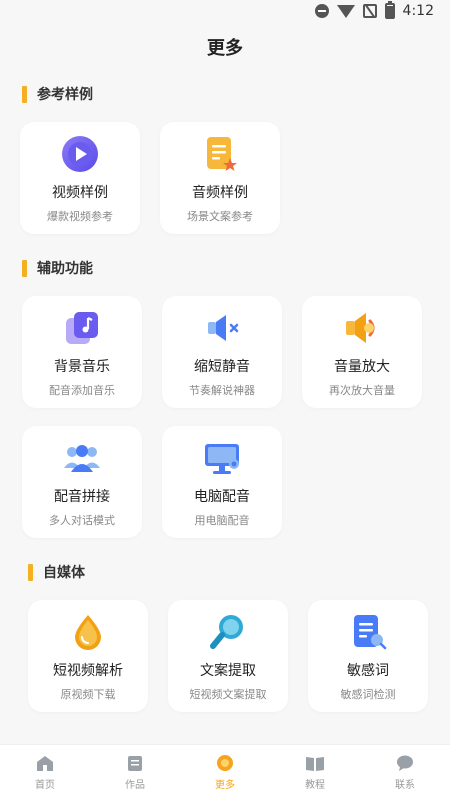 This screenshot has height=800, width=450. I want to click on card-subtitle: 场景文案参考, so click(220, 216).